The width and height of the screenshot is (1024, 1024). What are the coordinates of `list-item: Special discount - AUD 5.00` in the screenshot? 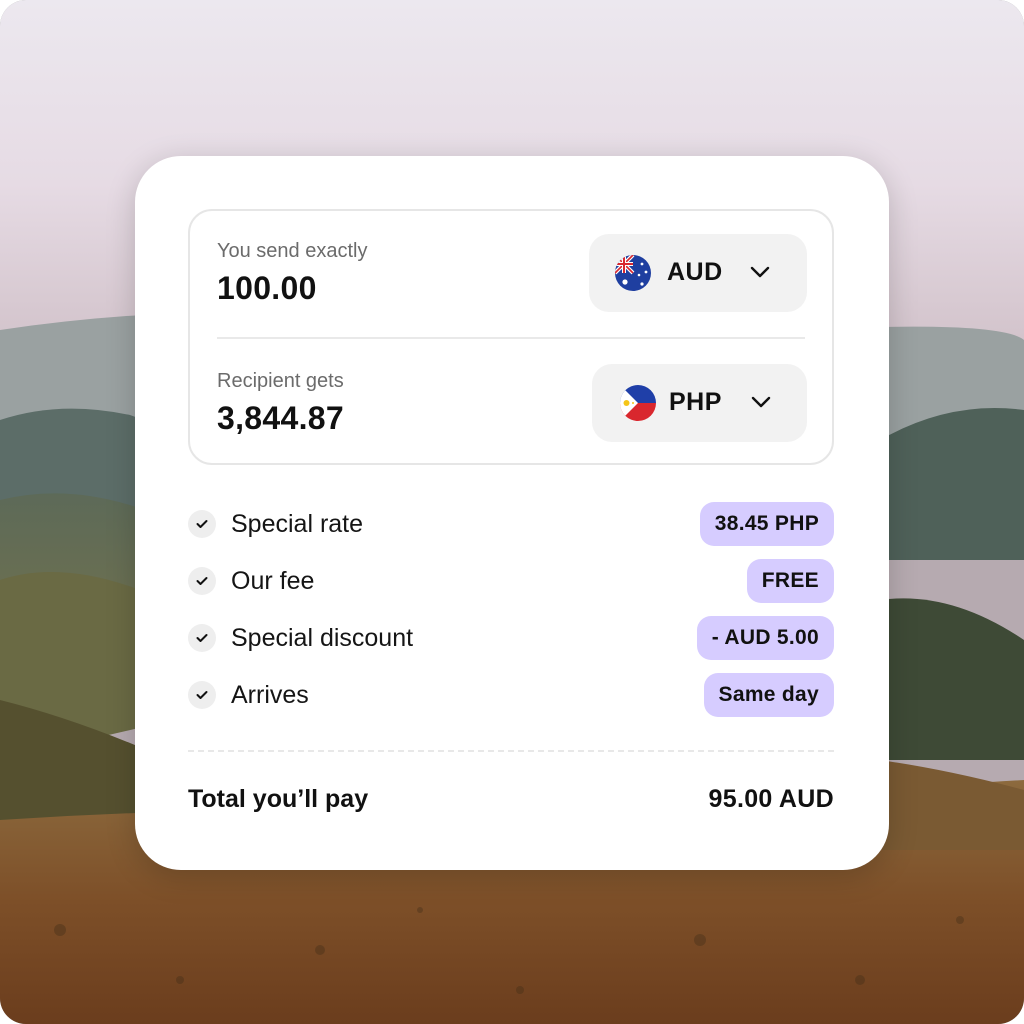 It's located at (511, 638).